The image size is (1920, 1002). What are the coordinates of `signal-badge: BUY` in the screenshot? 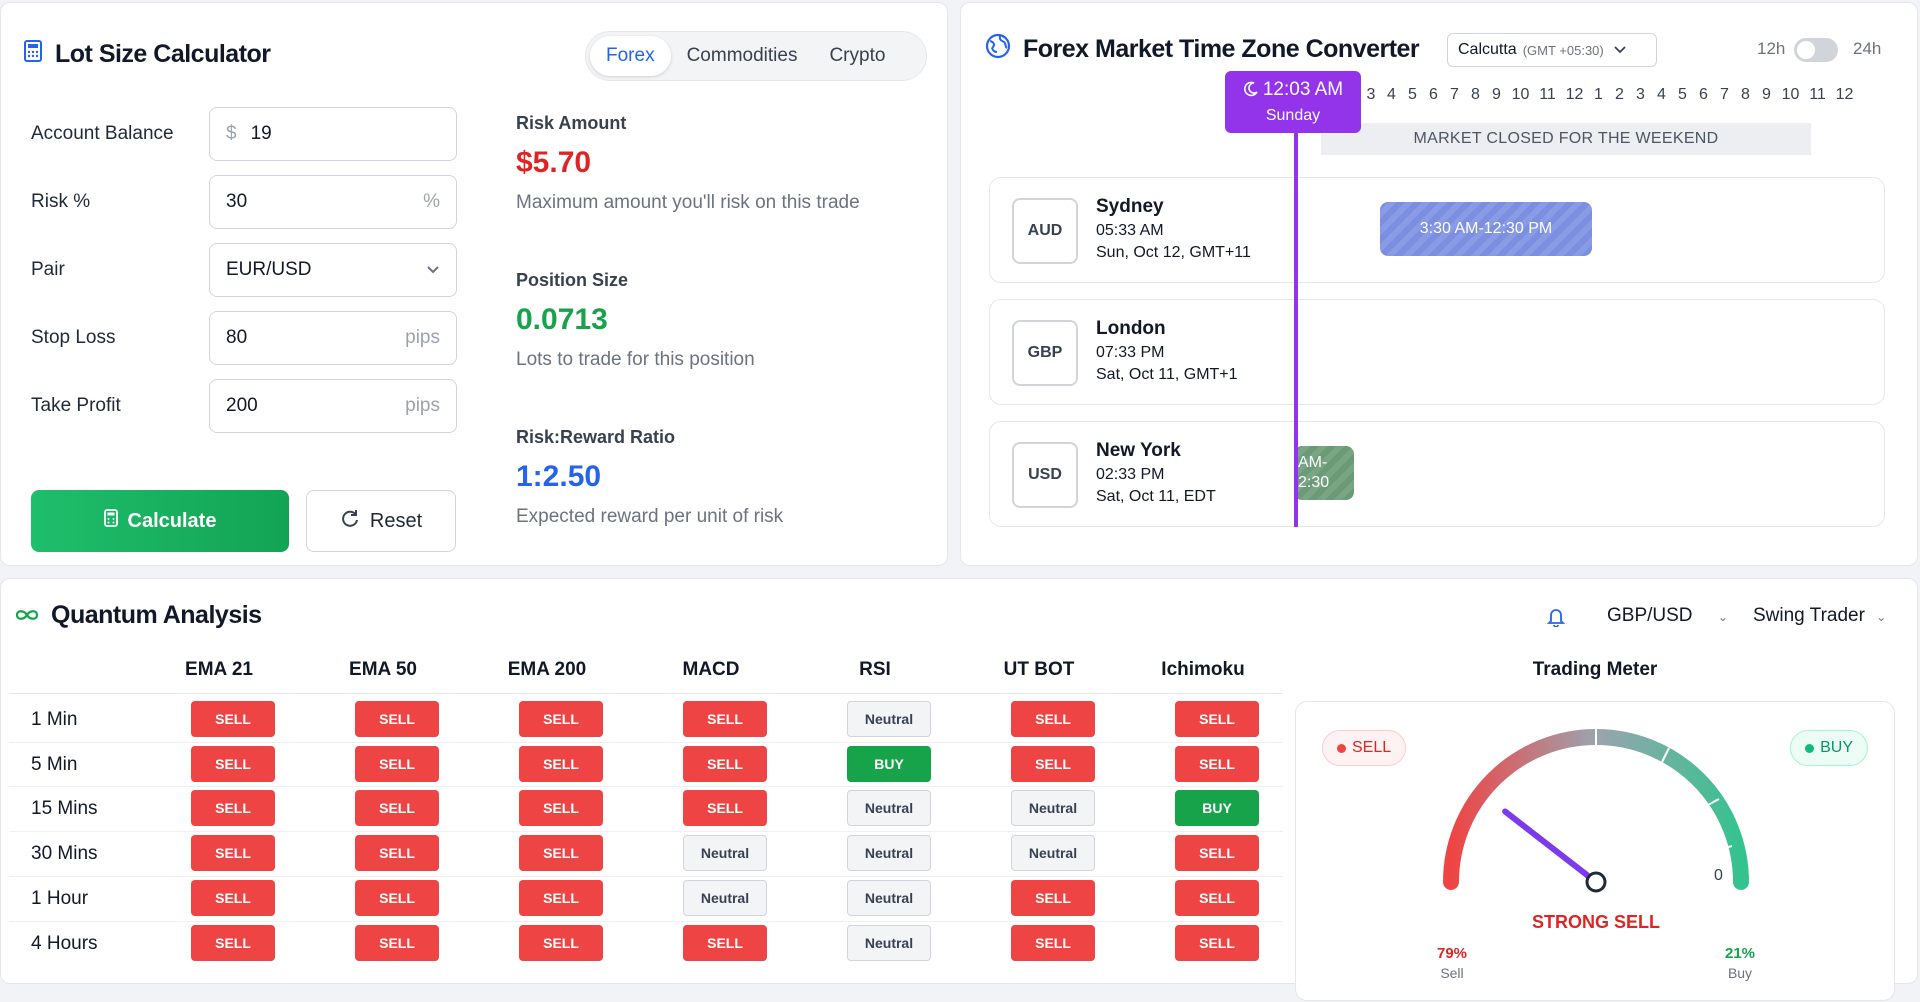 It's located at (1217, 808).